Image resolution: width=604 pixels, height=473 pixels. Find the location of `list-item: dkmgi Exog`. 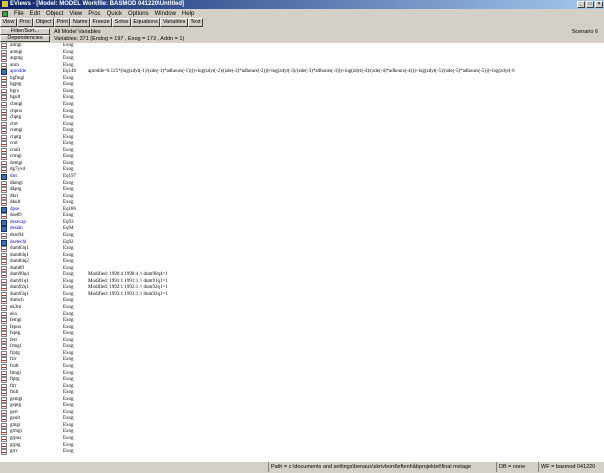

list-item: dkmgi Exog is located at coordinates (302, 183).